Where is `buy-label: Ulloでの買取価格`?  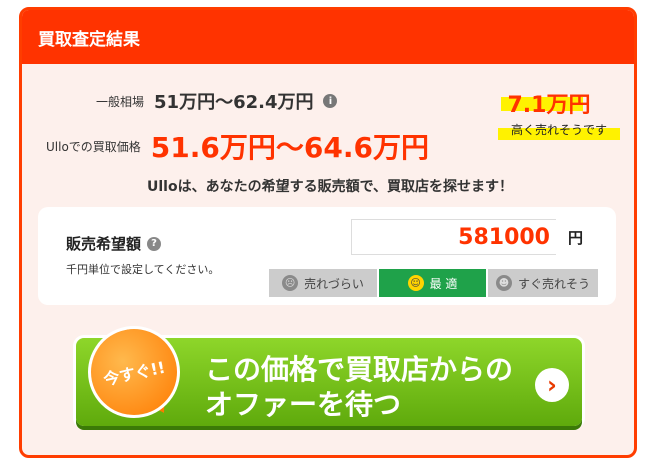 buy-label: Ulloでの買取価格 is located at coordinates (93, 146).